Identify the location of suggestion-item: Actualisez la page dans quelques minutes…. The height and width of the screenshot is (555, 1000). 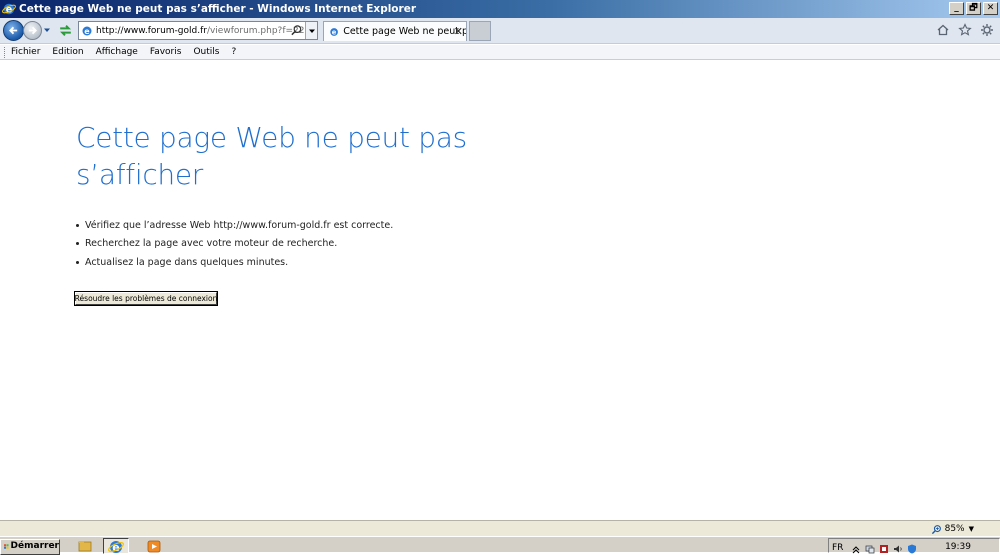
(234, 262).